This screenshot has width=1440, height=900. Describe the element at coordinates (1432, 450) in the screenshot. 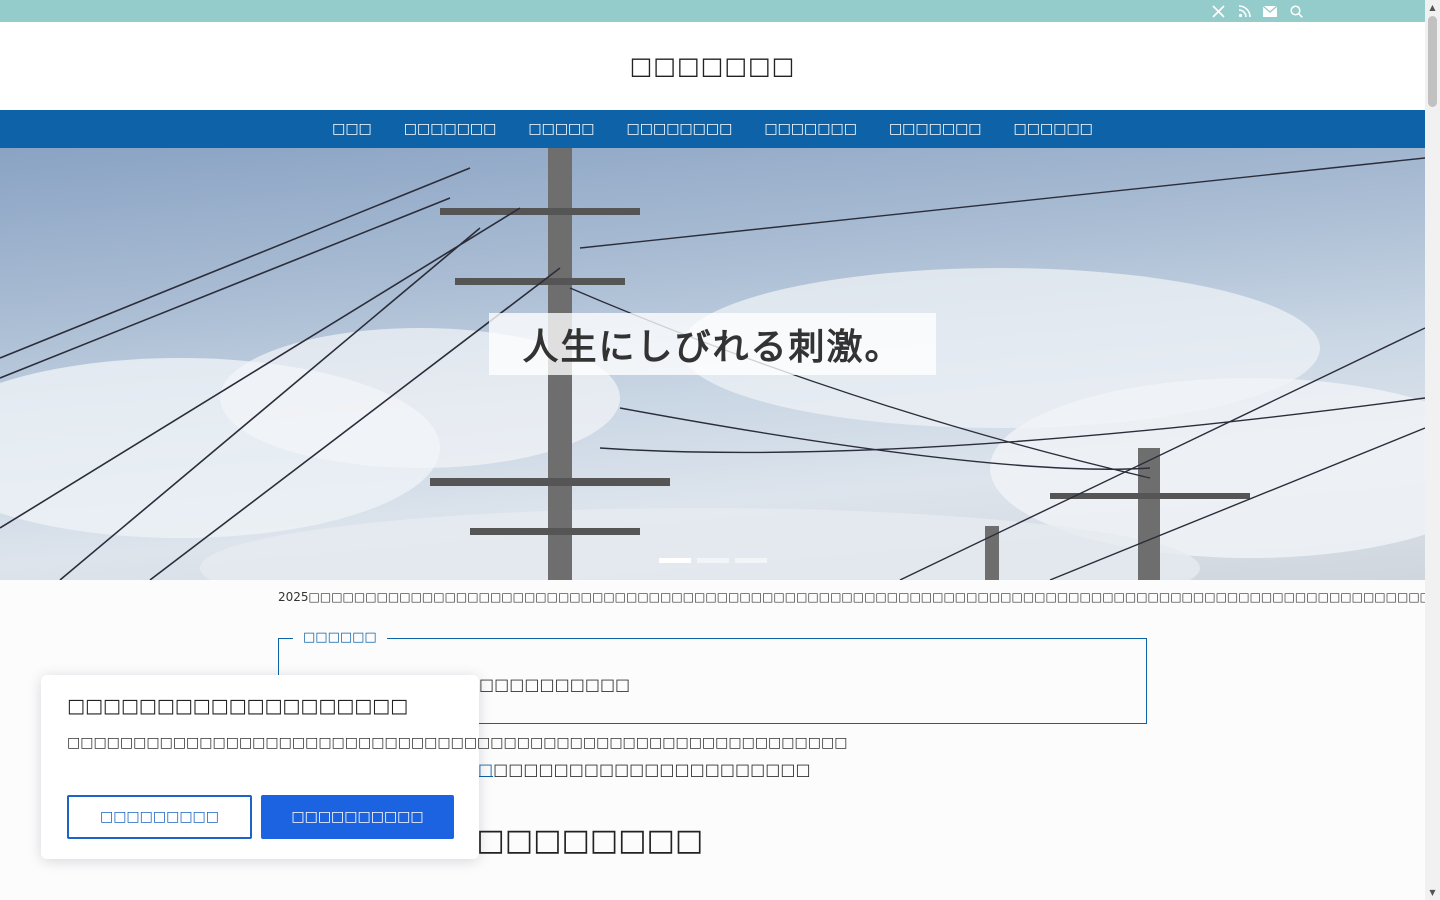

I see `page-scrollbar: ▲ ▼` at that location.